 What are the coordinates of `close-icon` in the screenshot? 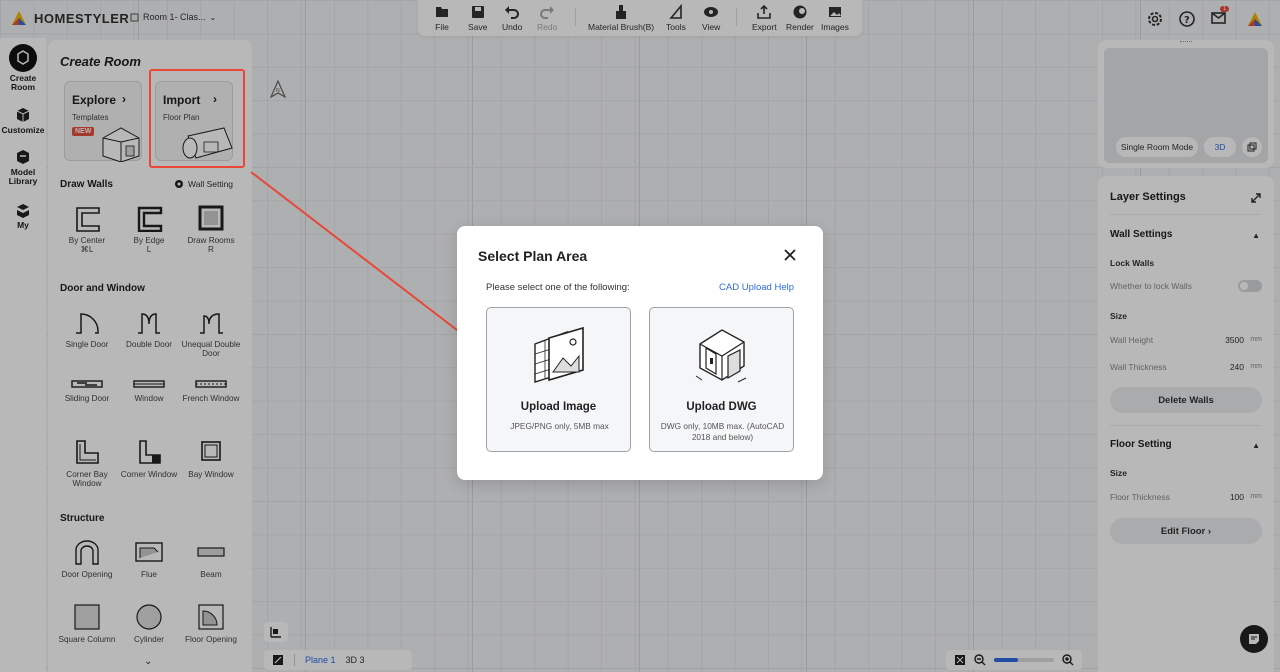 It's located at (790, 255).